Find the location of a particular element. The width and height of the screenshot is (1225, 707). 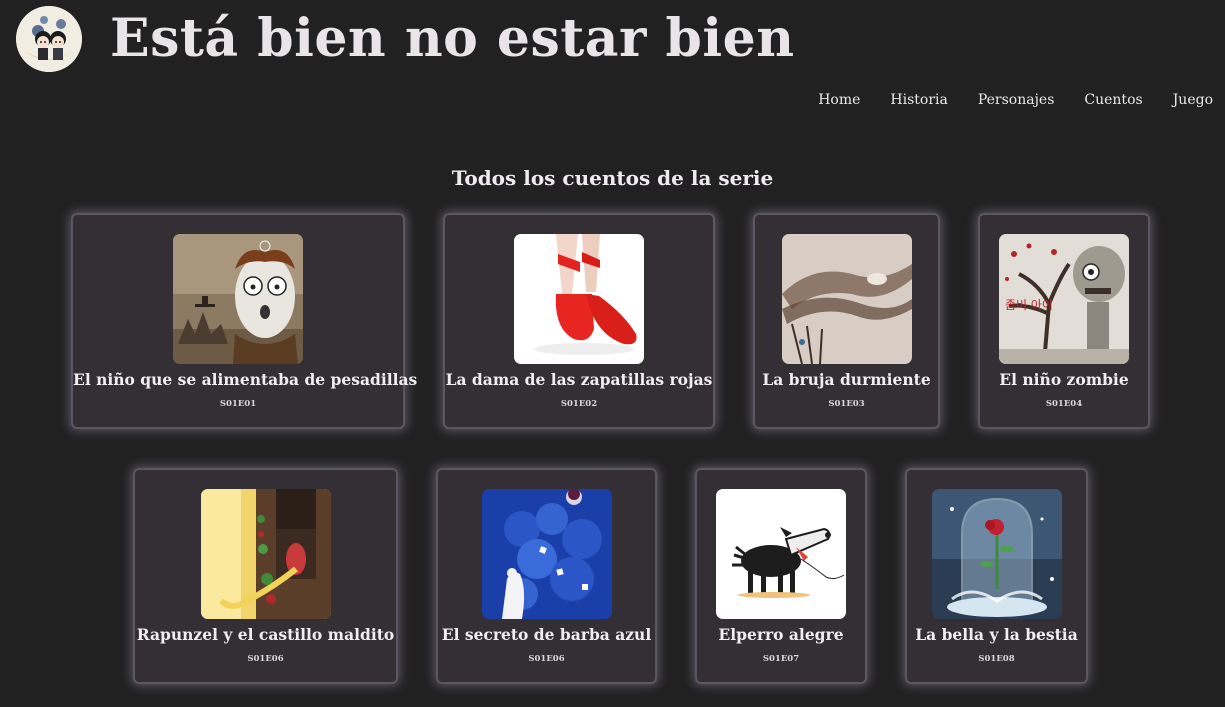

red-ballet-shoes-photo is located at coordinates (579, 299).